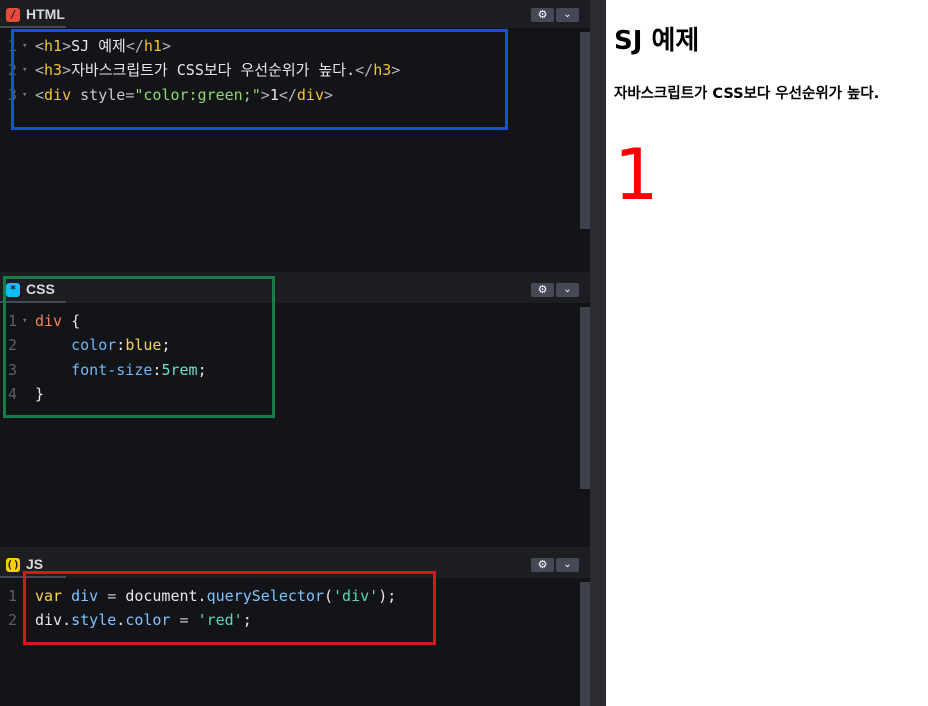 The image size is (928, 706). Describe the element at coordinates (143, 345) in the screenshot. I see `code-token: blue` at that location.